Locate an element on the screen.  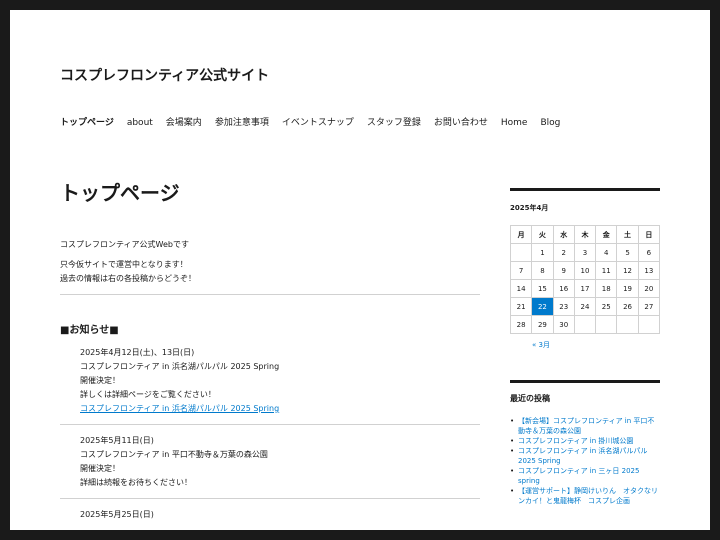
news-text: 詳しくは詳細ページをご覧ください！ is located at coordinates (148, 394).